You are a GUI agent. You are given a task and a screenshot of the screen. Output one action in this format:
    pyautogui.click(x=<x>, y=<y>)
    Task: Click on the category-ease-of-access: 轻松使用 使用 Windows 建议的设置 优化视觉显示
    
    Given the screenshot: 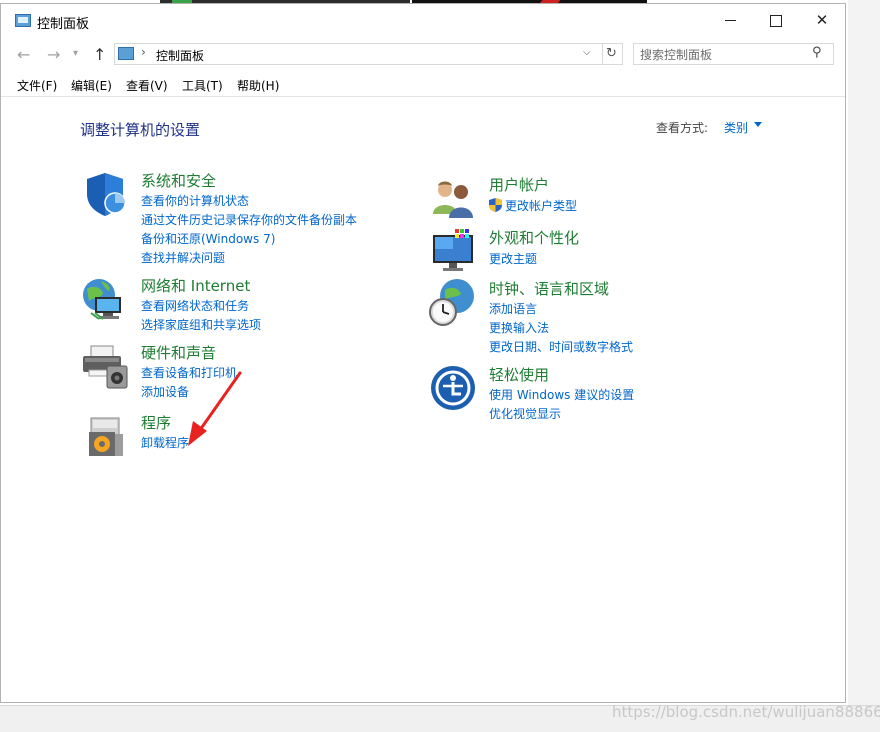 What is the action you would take?
    pyautogui.click(x=589, y=394)
    